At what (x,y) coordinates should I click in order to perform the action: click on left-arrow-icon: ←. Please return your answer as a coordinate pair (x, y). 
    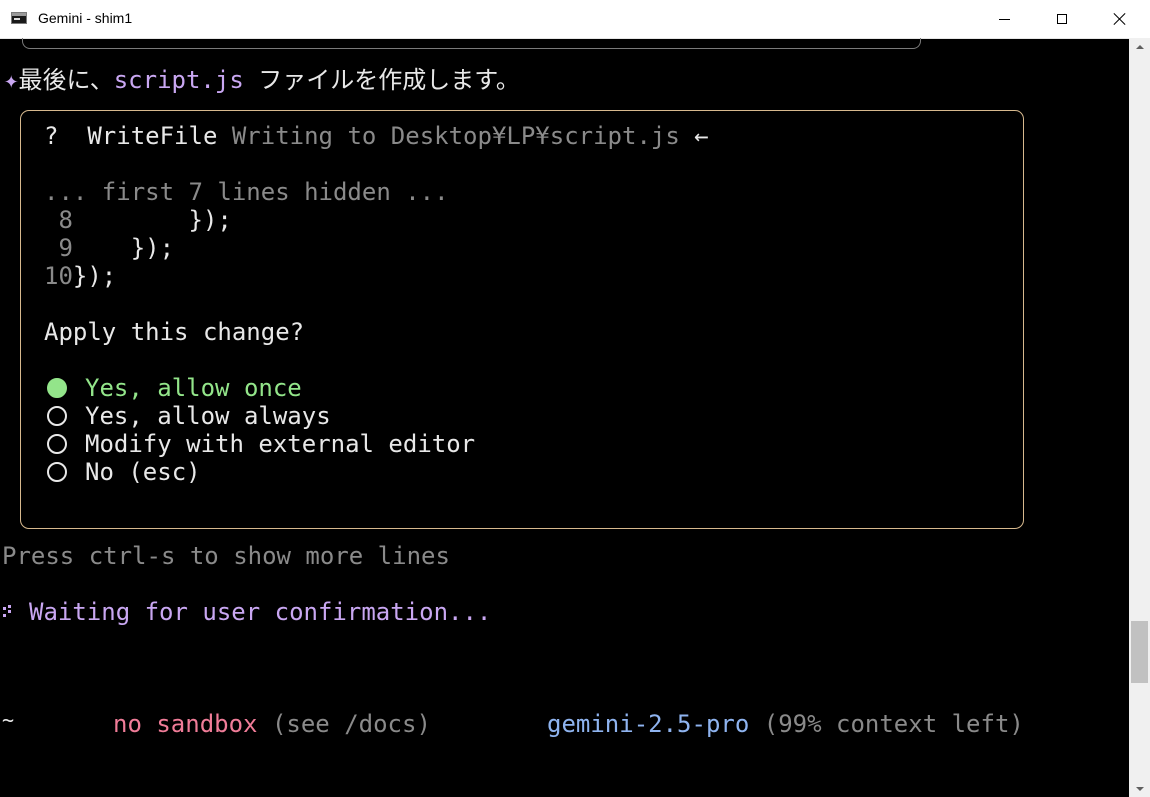
    Looking at the image, I should click on (701, 136).